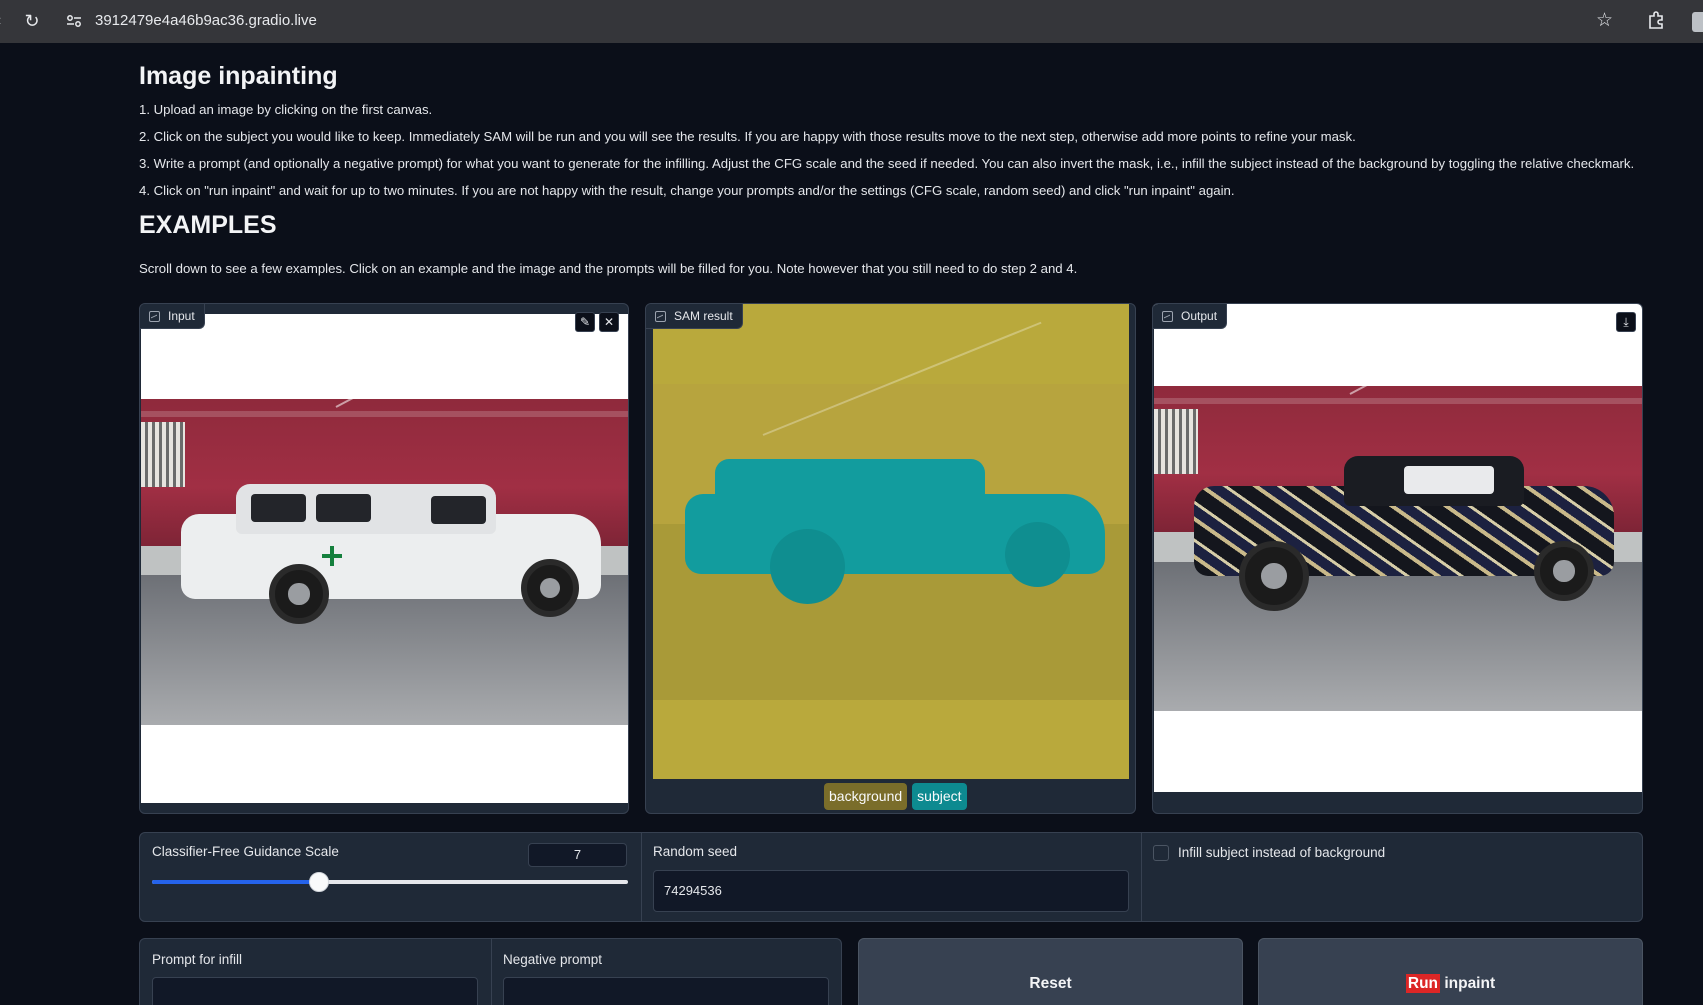  What do you see at coordinates (609, 322) in the screenshot?
I see `clear-image-icon: ✕` at bounding box center [609, 322].